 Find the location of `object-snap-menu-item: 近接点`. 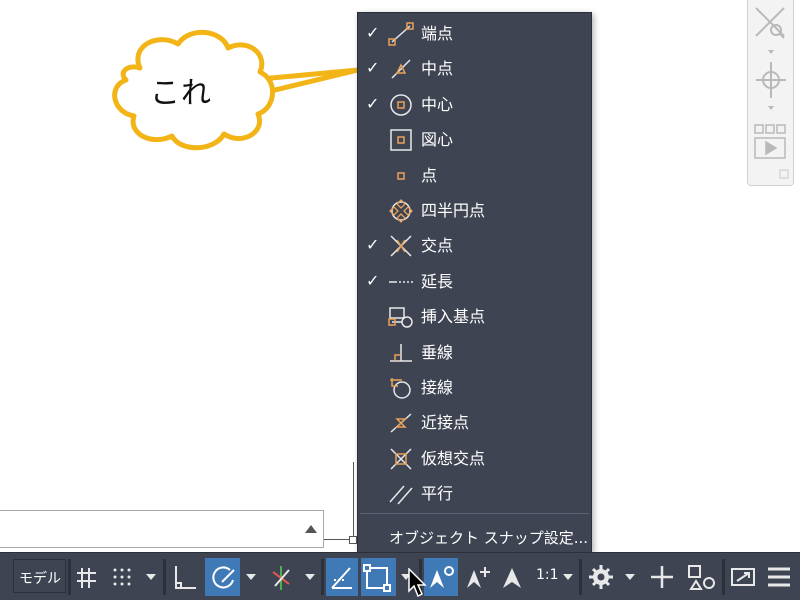

object-snap-menu-item: 近接点 is located at coordinates (474, 422).